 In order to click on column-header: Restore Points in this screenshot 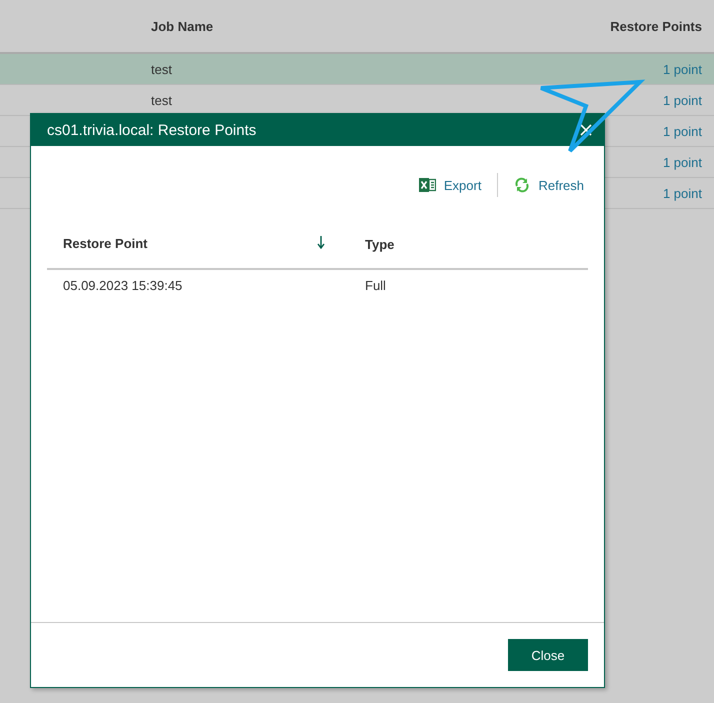, I will do `click(662, 26)`.